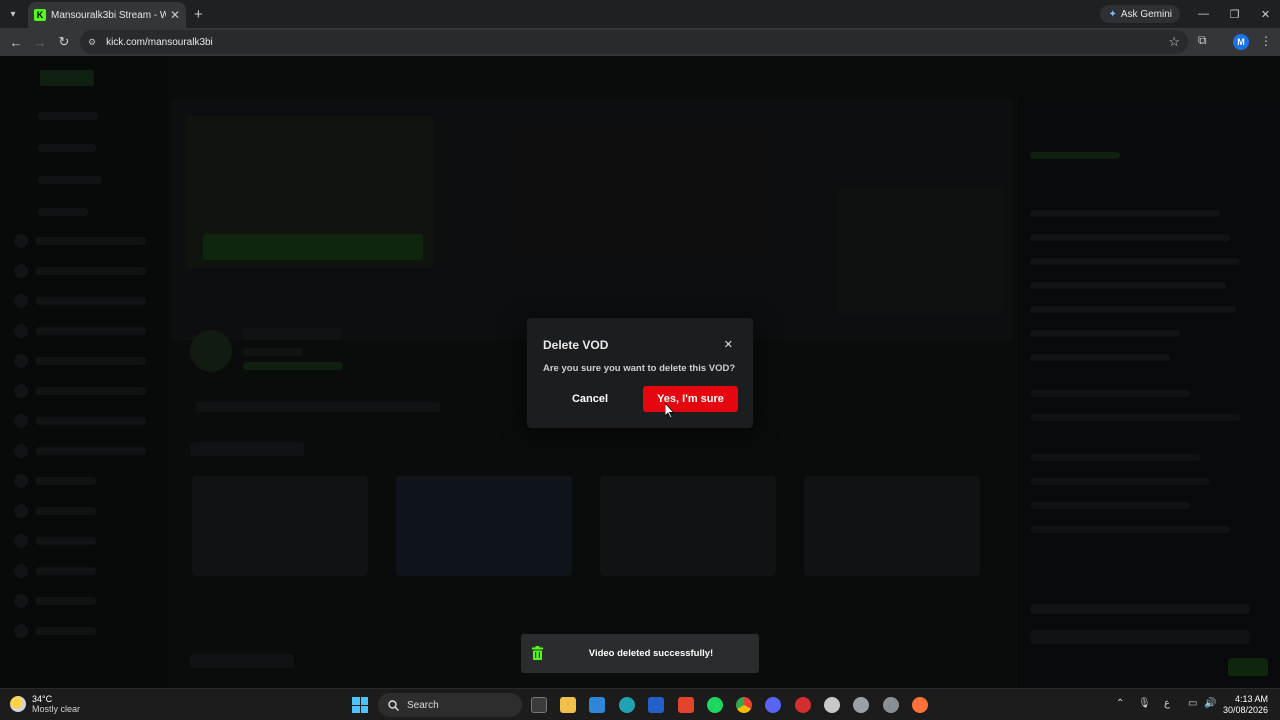  I want to click on success-toast: Video deleted successfully!, so click(640, 653).